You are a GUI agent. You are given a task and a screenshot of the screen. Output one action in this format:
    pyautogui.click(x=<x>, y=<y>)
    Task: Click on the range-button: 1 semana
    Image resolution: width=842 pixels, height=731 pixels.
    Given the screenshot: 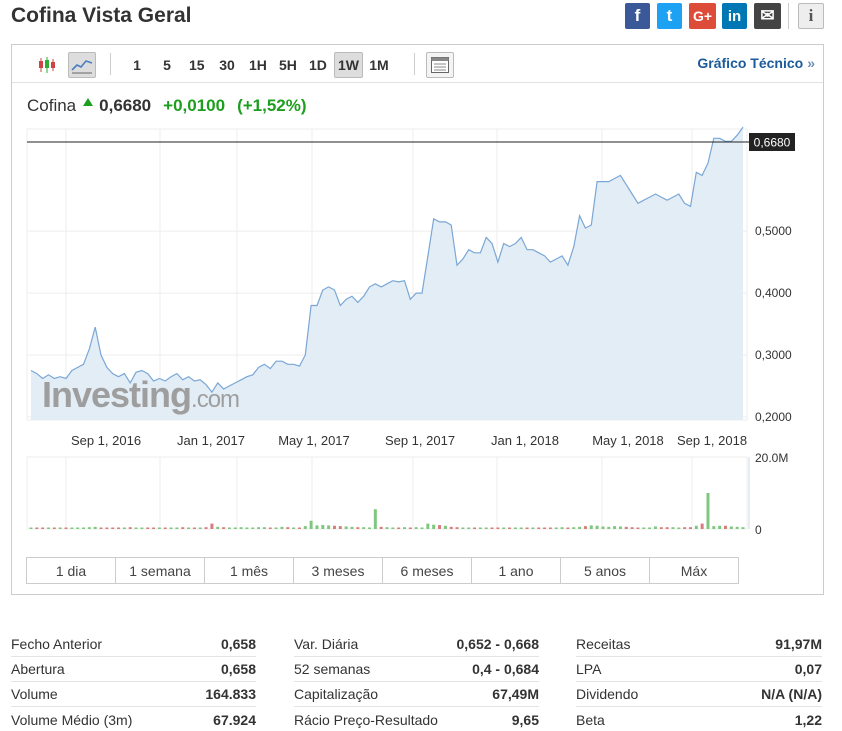 What is the action you would take?
    pyautogui.click(x=160, y=570)
    